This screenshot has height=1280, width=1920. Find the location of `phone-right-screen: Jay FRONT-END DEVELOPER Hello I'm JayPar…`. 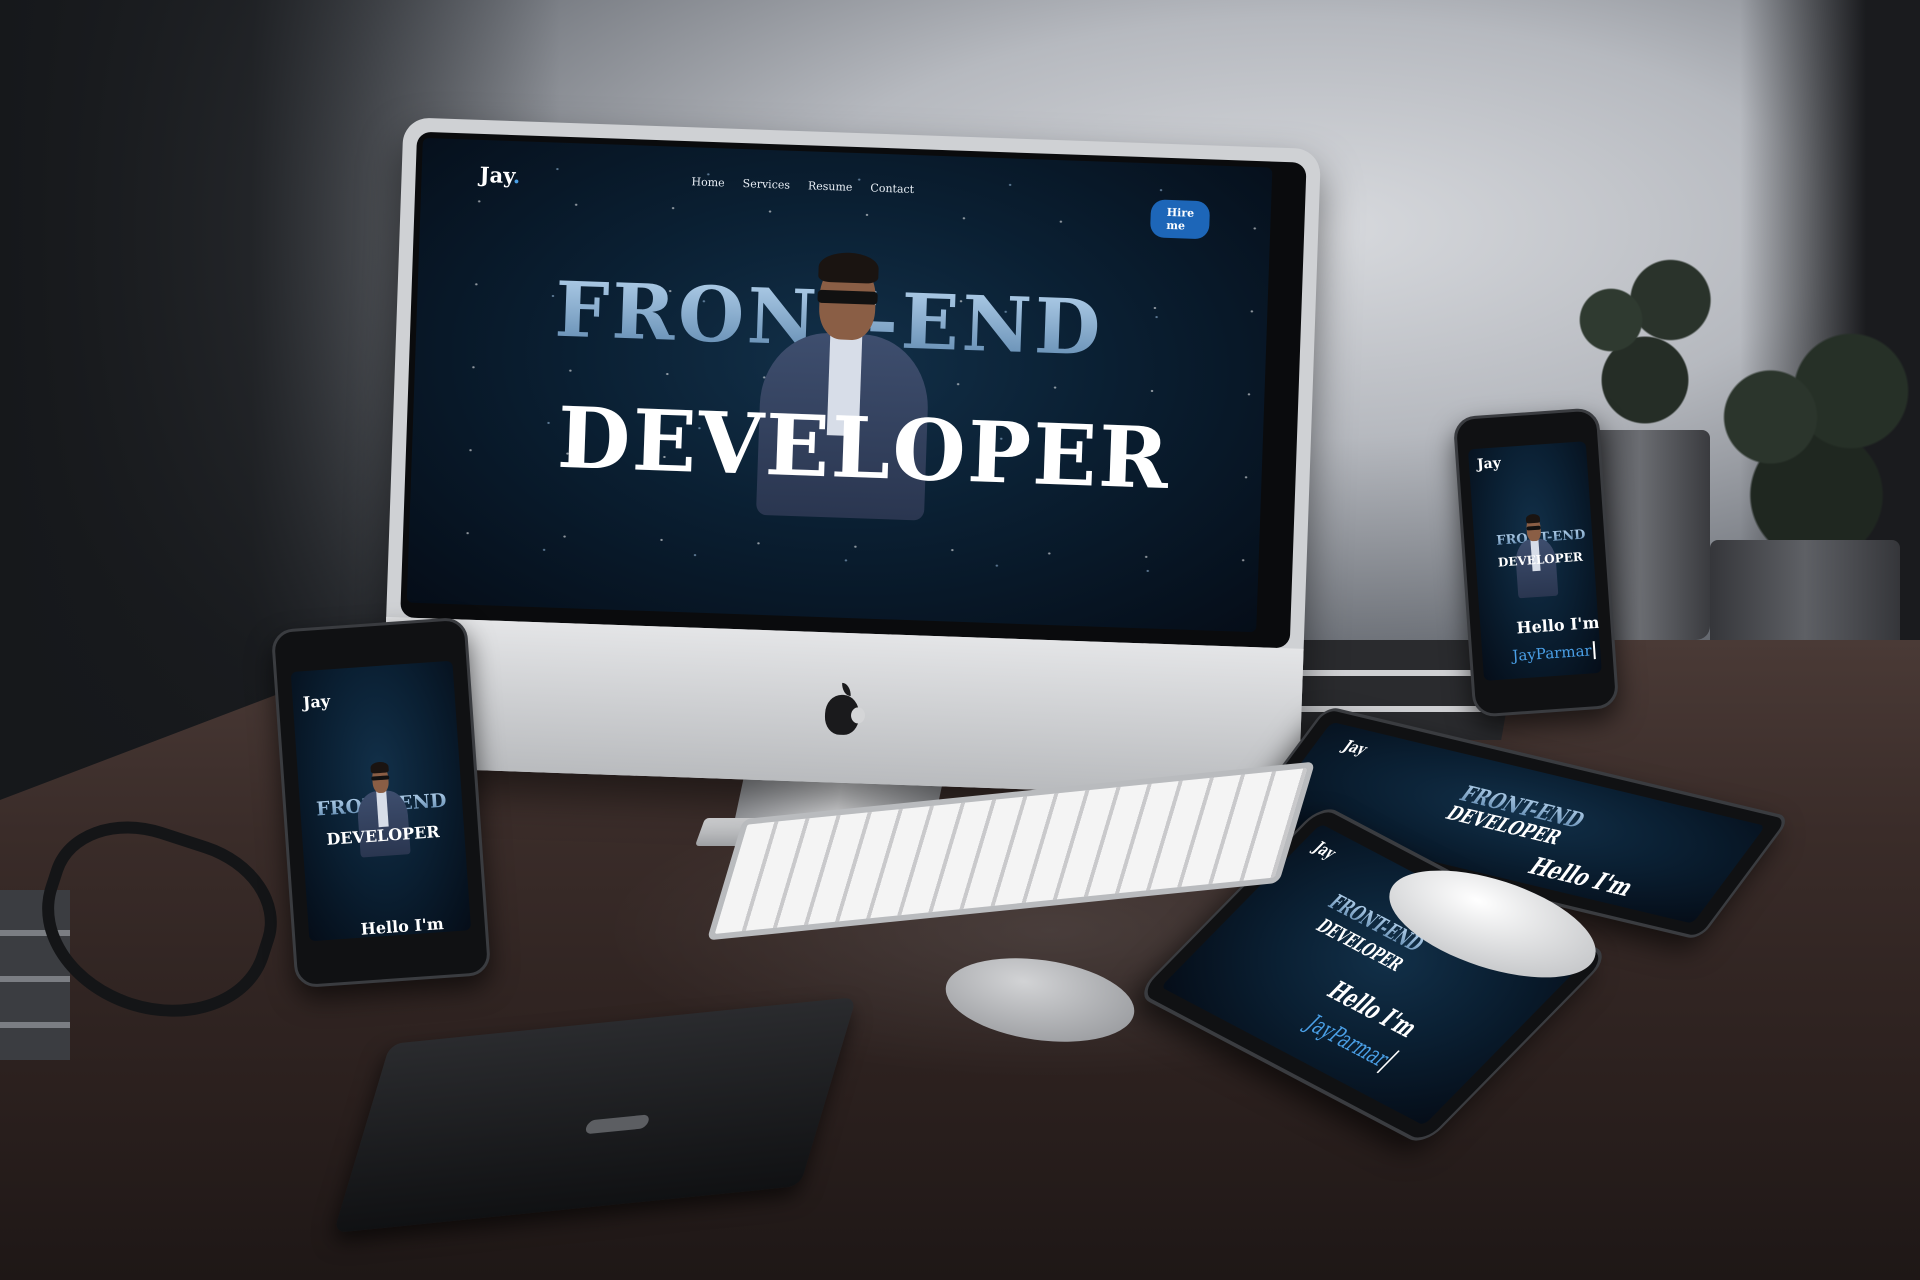

phone-right-screen: Jay FRONT-END DEVELOPER Hello I'm JayPar… is located at coordinates (1534, 561).